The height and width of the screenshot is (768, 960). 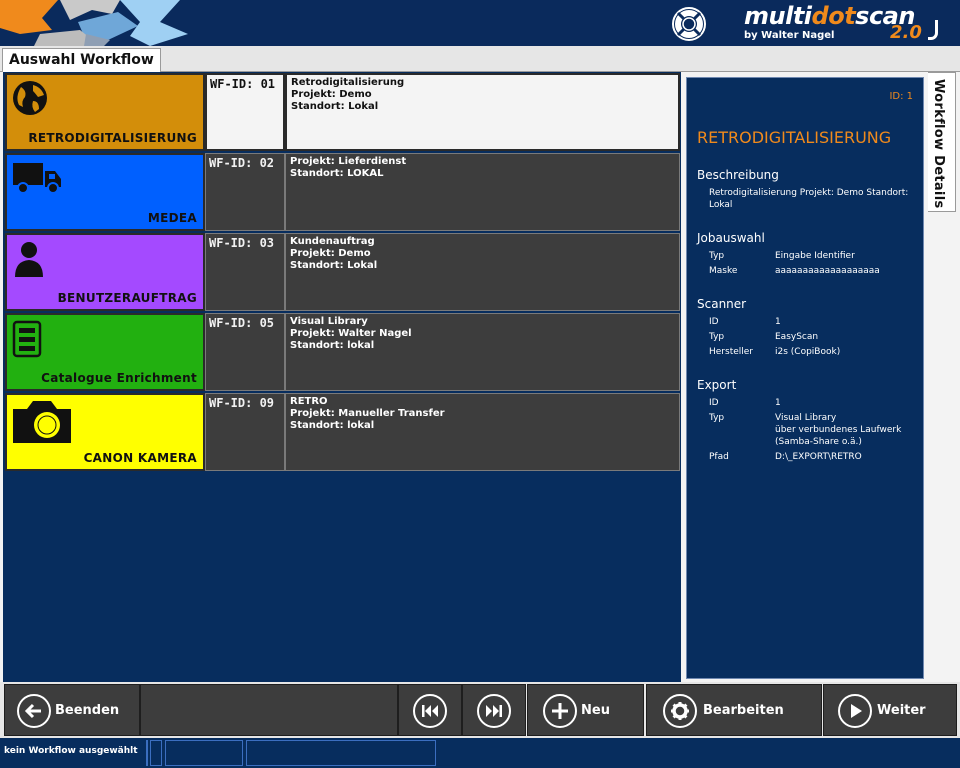 What do you see at coordinates (717, 418) in the screenshot?
I see `export-typ-key: Typ` at bounding box center [717, 418].